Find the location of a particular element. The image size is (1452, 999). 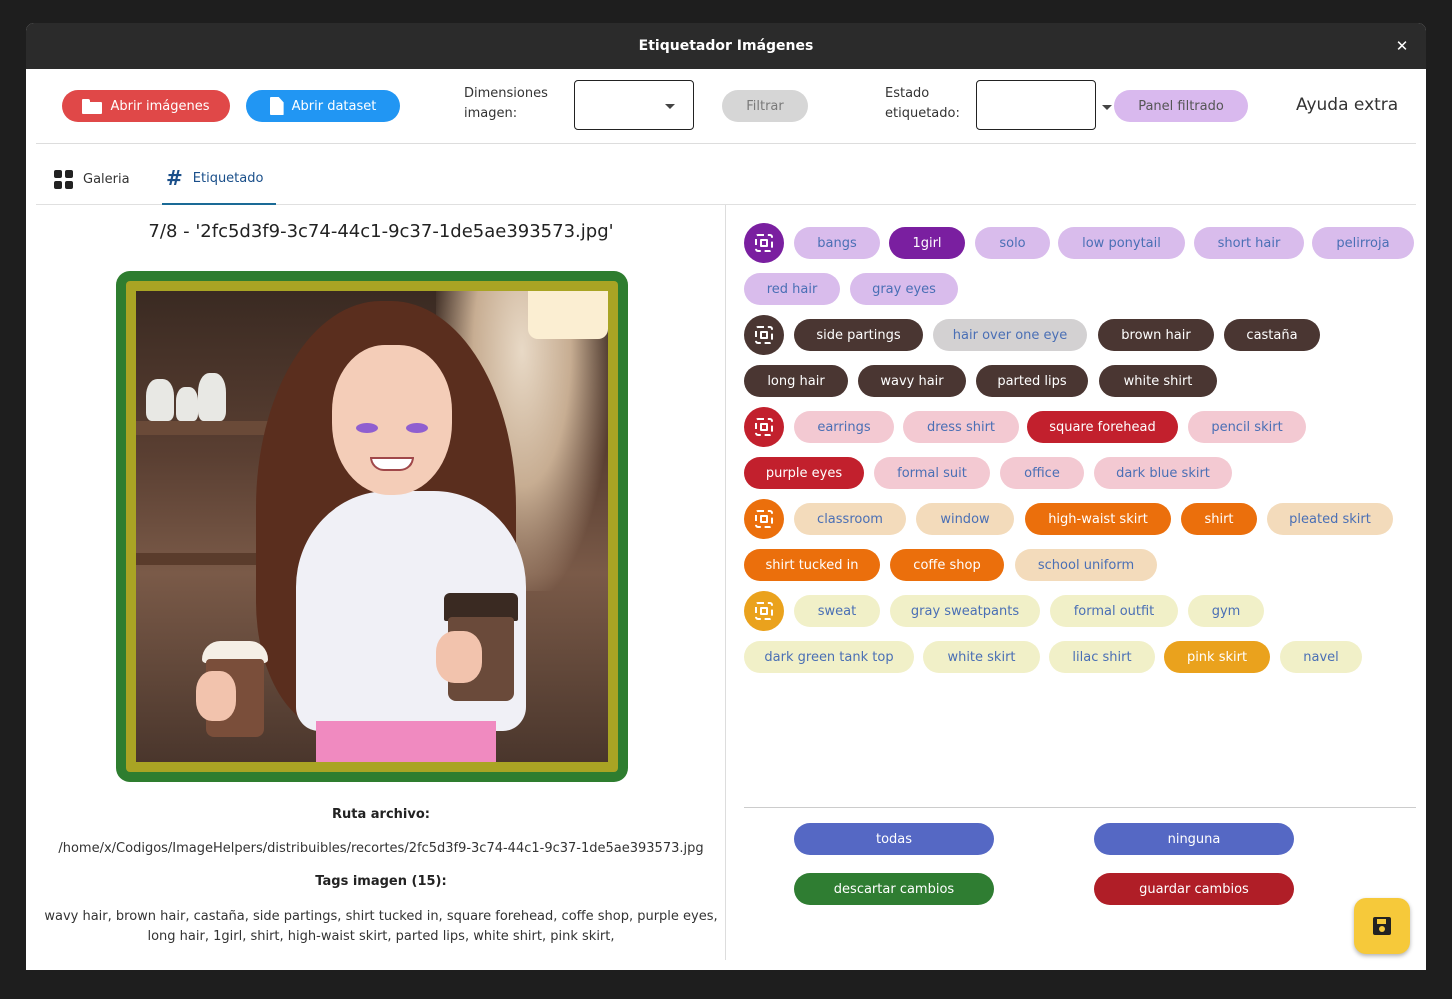

tag-chip: office is located at coordinates (1042, 473).